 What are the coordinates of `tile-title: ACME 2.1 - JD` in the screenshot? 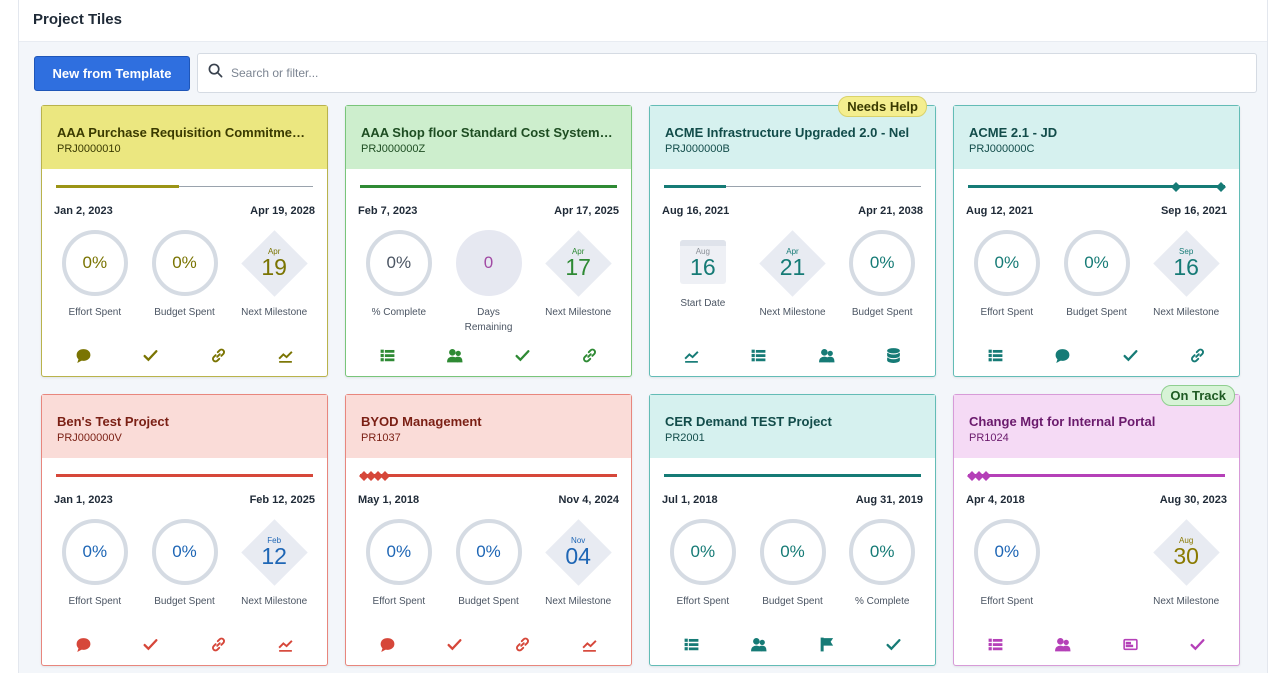 It's located at (1096, 132).